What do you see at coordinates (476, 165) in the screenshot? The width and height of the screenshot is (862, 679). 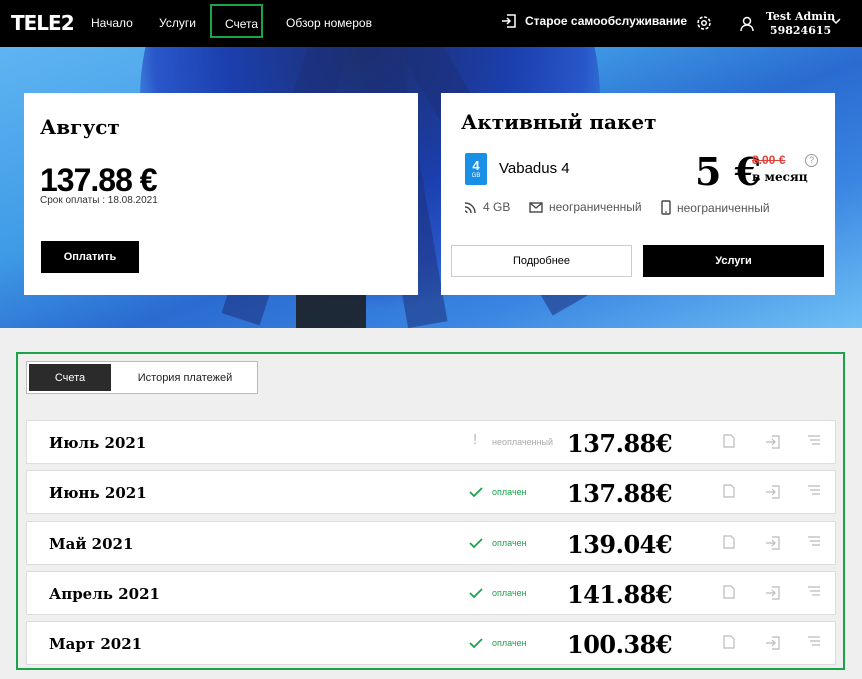 I see `sim-data-amount: 4` at bounding box center [476, 165].